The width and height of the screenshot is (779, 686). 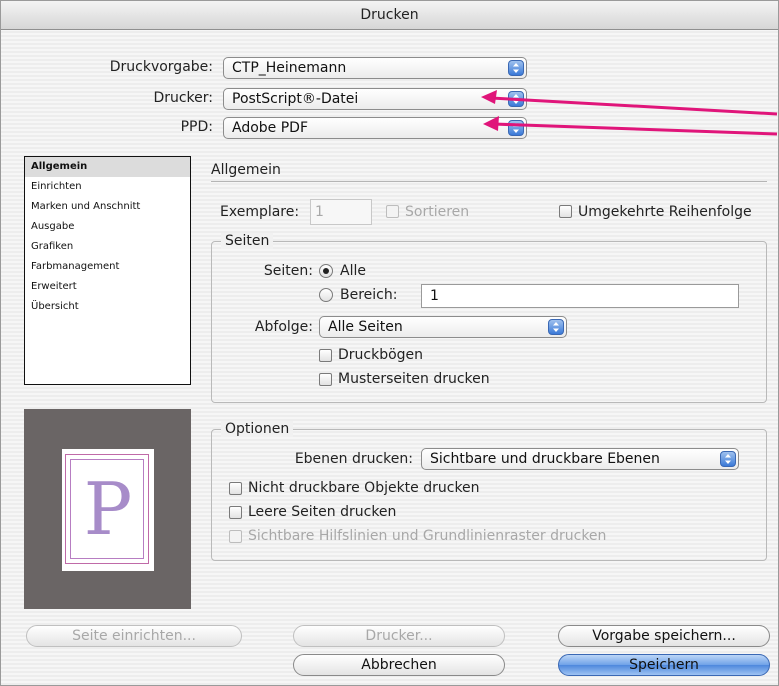 What do you see at coordinates (392, 211) in the screenshot?
I see `collate-checkbox` at bounding box center [392, 211].